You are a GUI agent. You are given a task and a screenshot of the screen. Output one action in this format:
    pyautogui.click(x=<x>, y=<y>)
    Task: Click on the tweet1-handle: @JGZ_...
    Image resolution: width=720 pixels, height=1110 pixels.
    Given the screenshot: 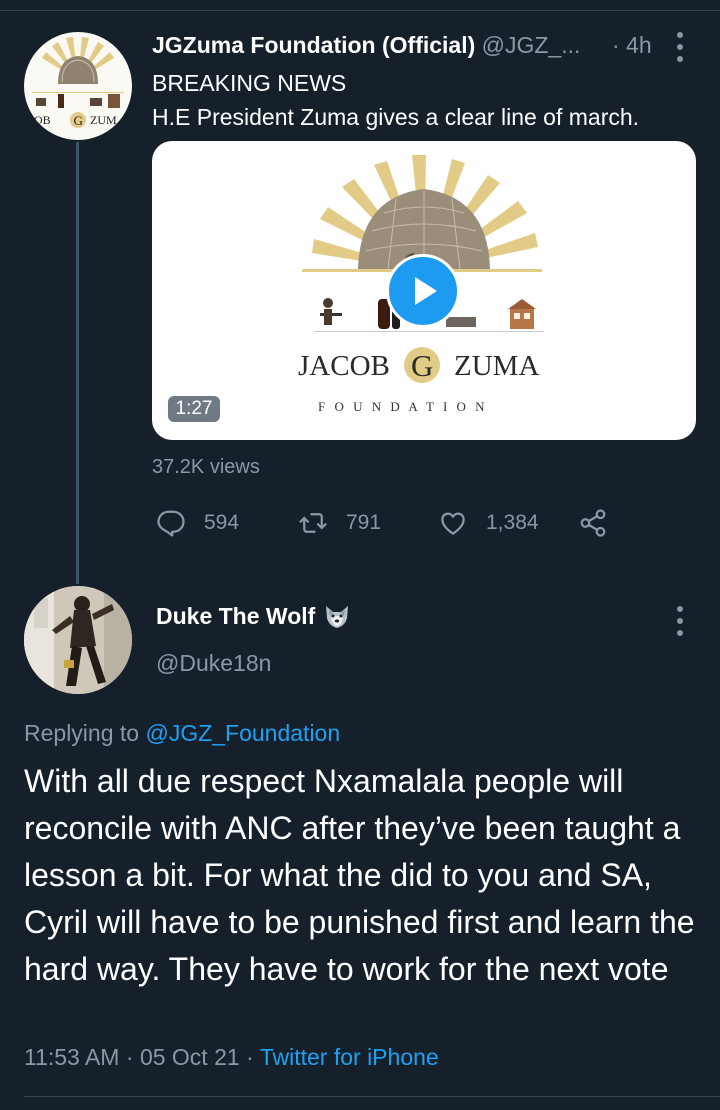 What is the action you would take?
    pyautogui.click(x=531, y=45)
    